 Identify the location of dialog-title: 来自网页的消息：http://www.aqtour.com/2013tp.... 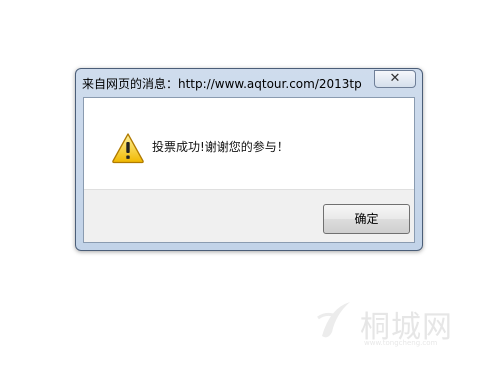
(222, 84).